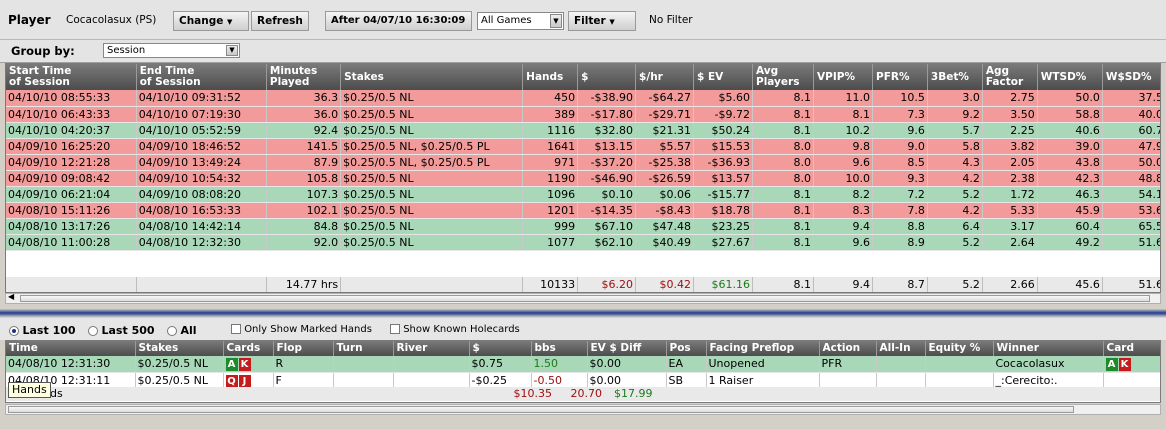 The image size is (1166, 429). I want to click on session-cell: 04/10/10 07:19:30, so click(201, 114).